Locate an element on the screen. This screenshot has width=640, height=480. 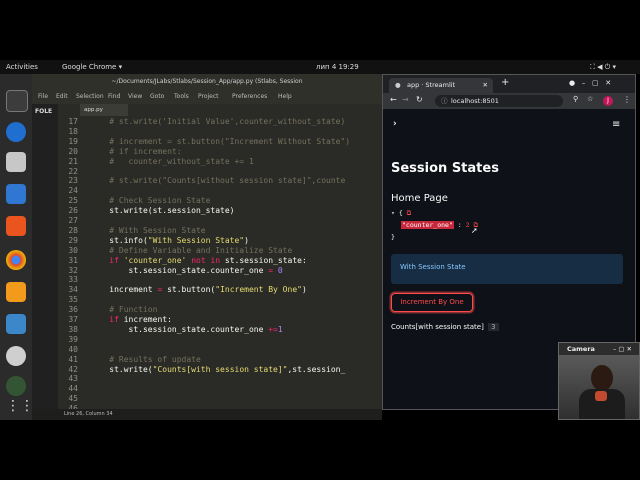
writer-icon is located at coordinates (16, 194).